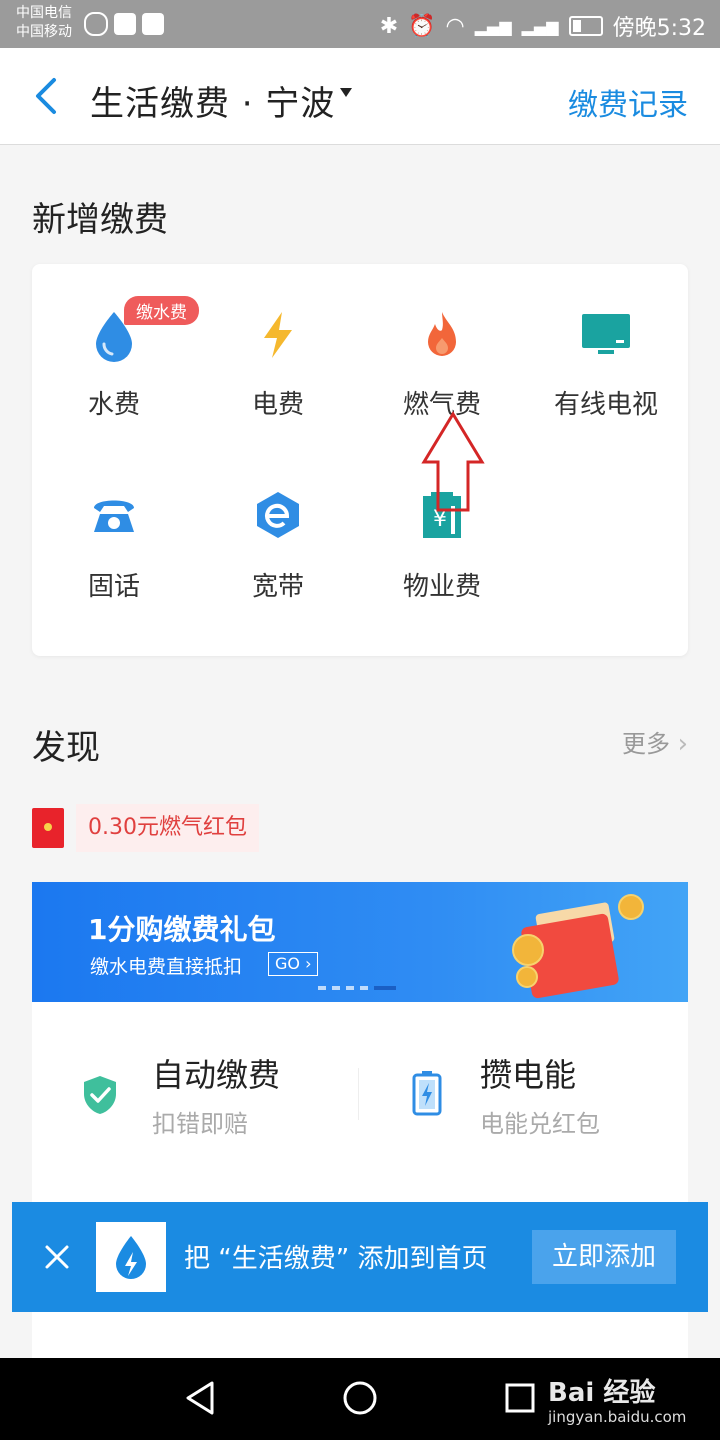 This screenshot has height=1440, width=720. What do you see at coordinates (201, 1398) in the screenshot?
I see `nav-back-icon` at bounding box center [201, 1398].